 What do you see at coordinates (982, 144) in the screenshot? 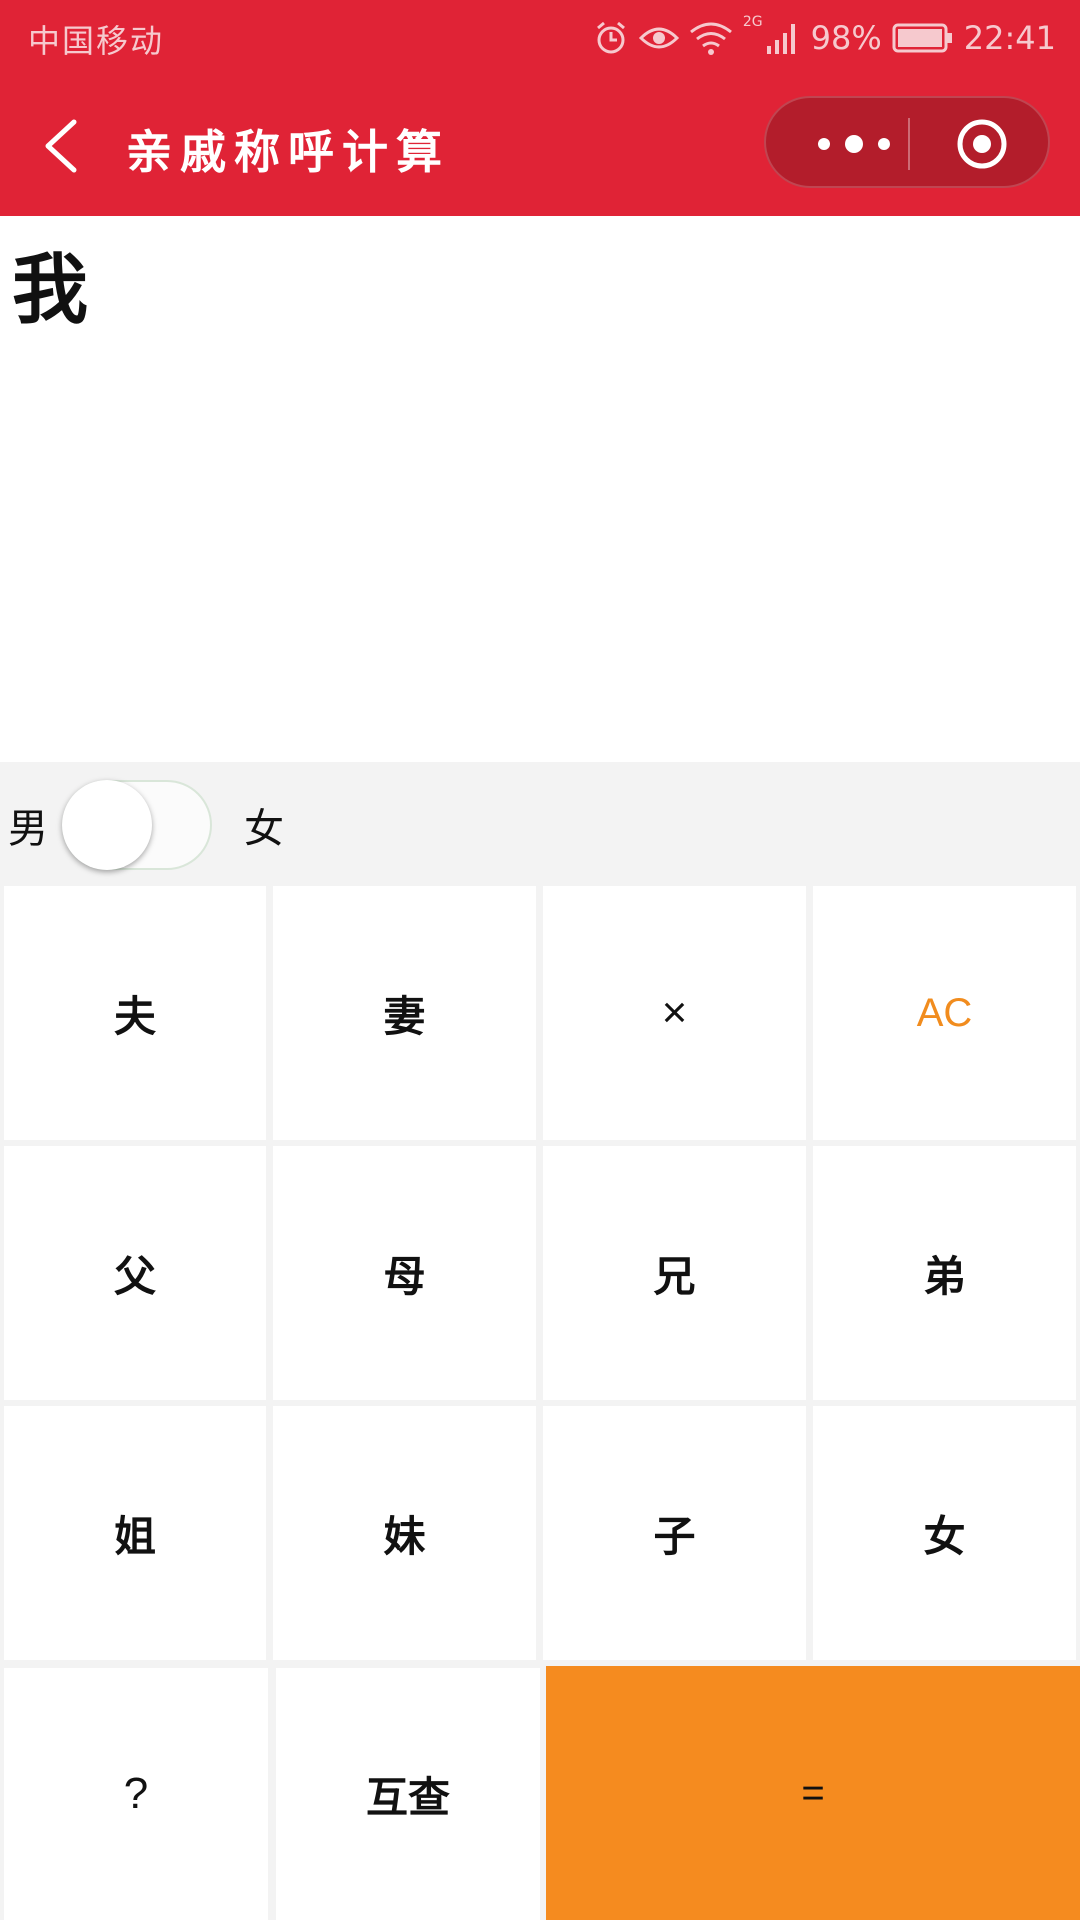
I see `target-close-icon` at bounding box center [982, 144].